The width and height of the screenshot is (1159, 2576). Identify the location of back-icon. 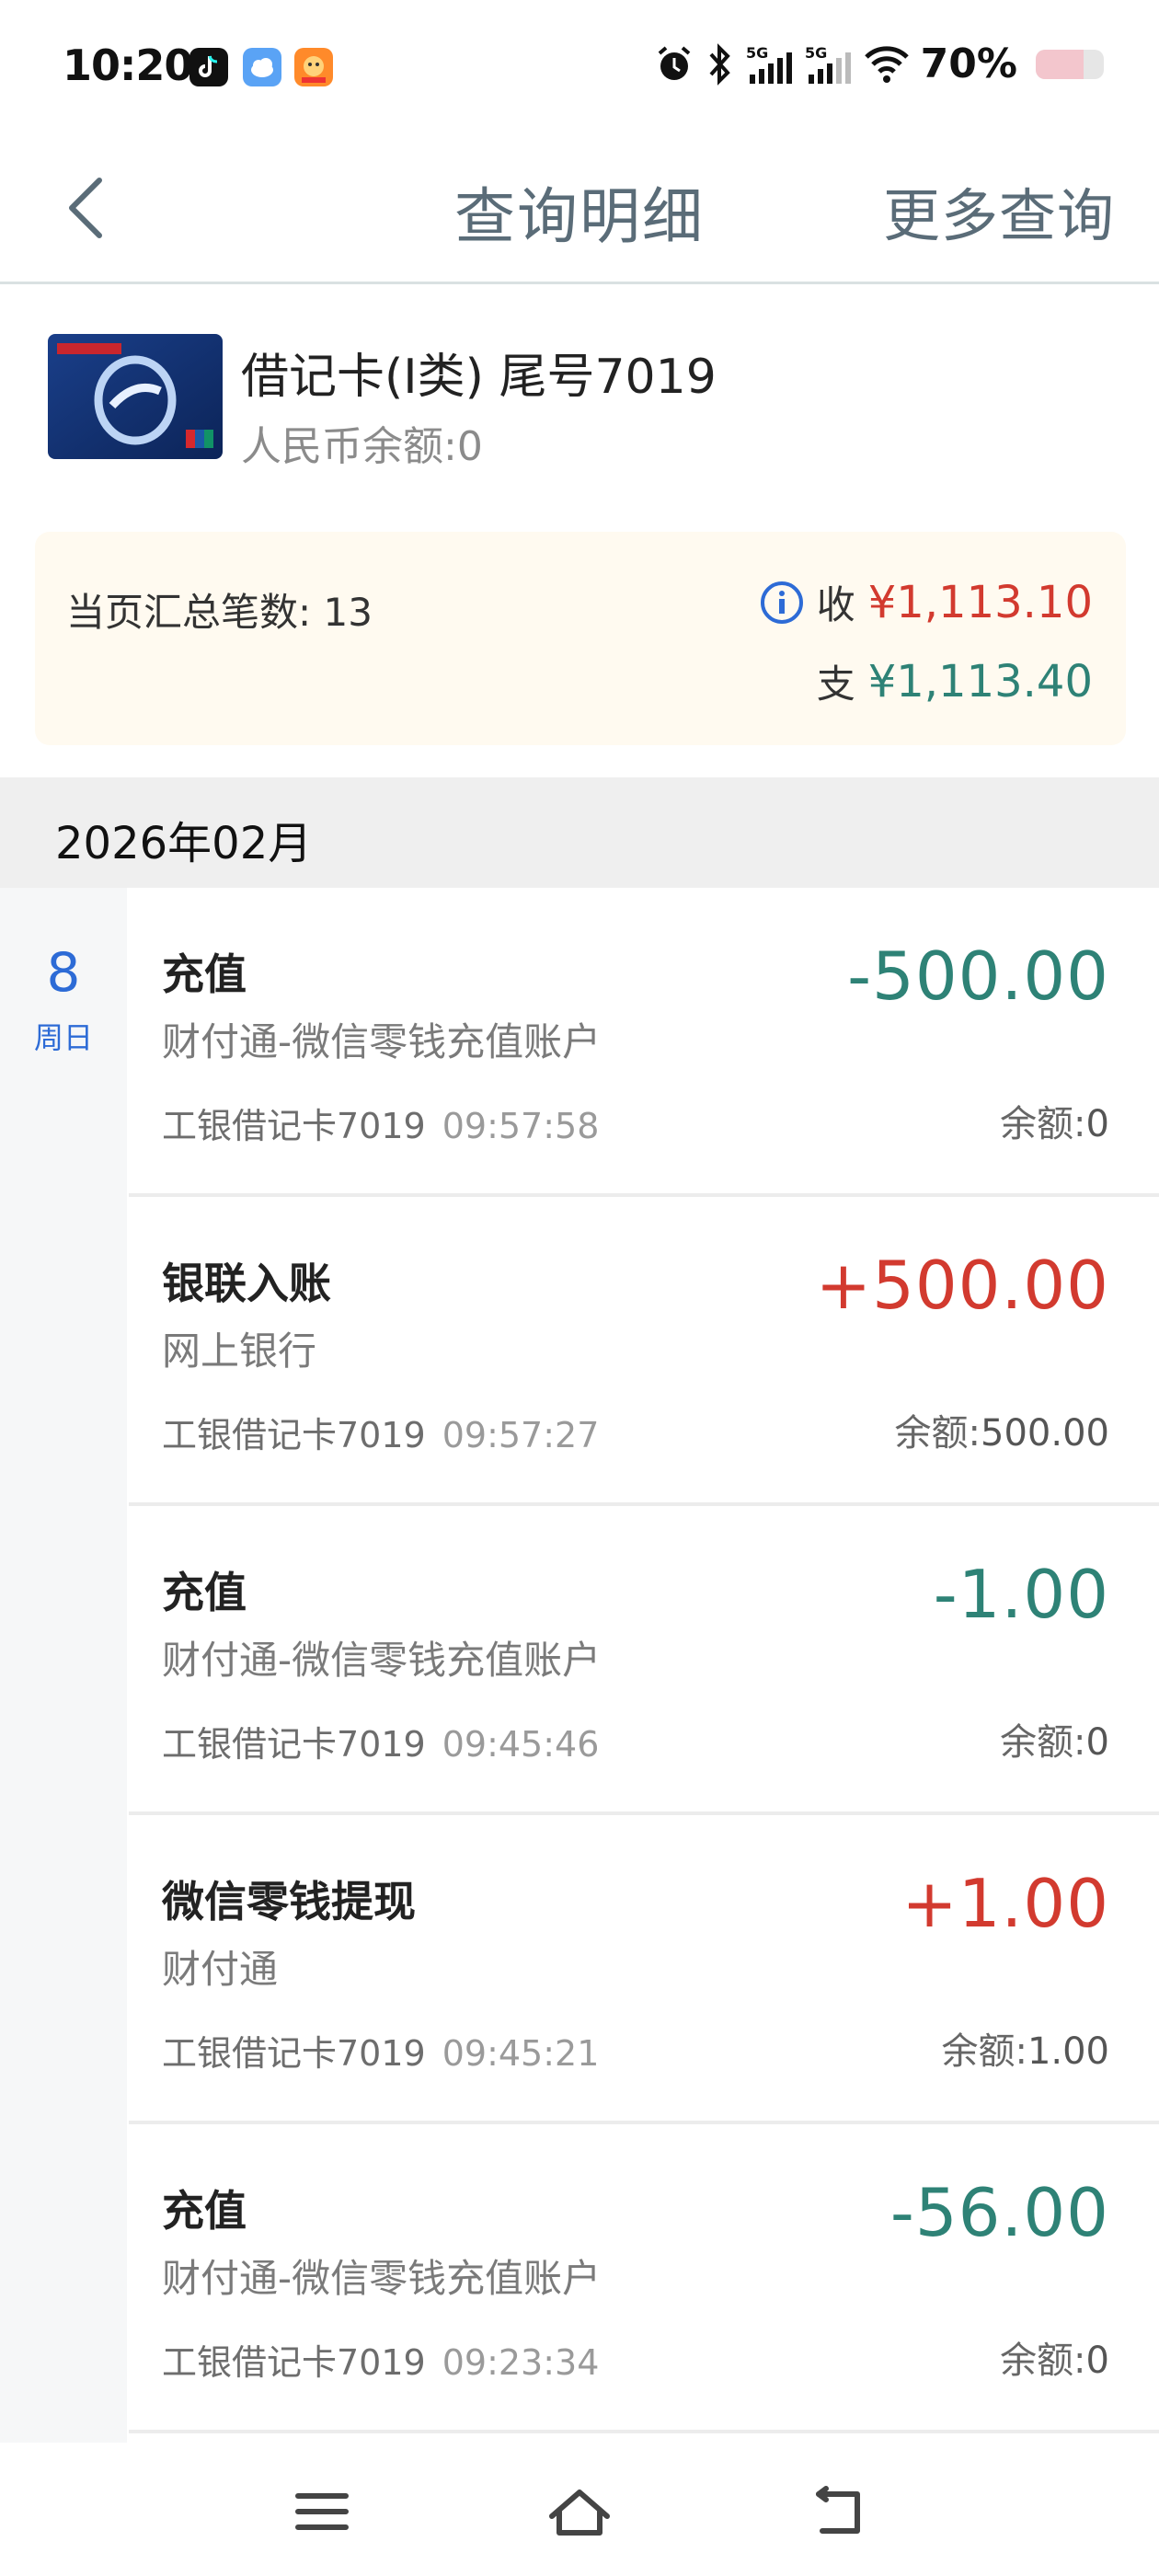
(837, 2511).